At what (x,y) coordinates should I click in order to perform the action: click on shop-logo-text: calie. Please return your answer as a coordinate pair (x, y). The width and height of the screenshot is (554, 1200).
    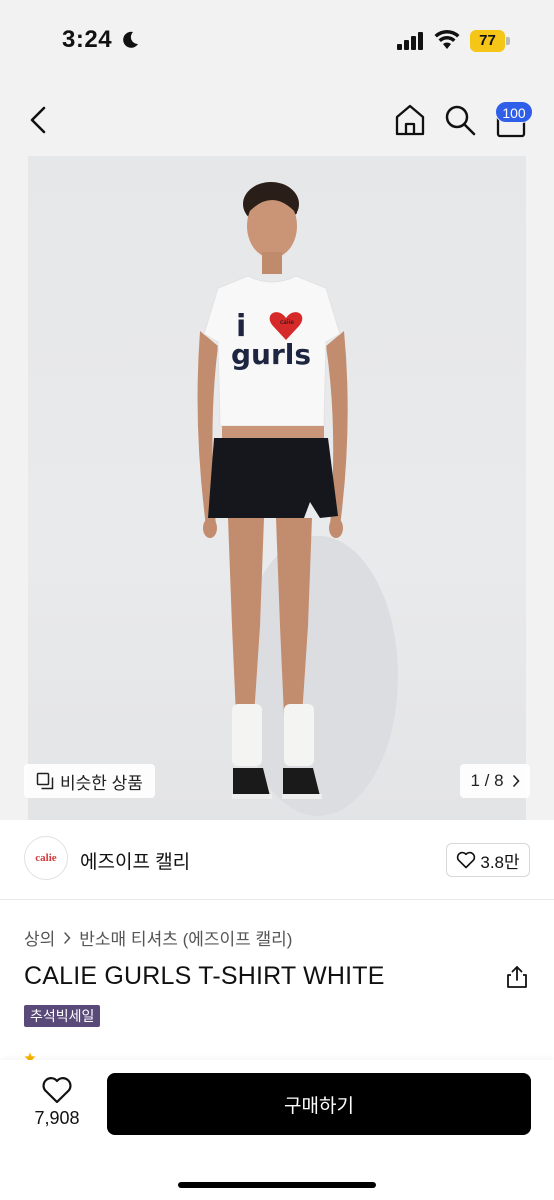
    Looking at the image, I should click on (46, 858).